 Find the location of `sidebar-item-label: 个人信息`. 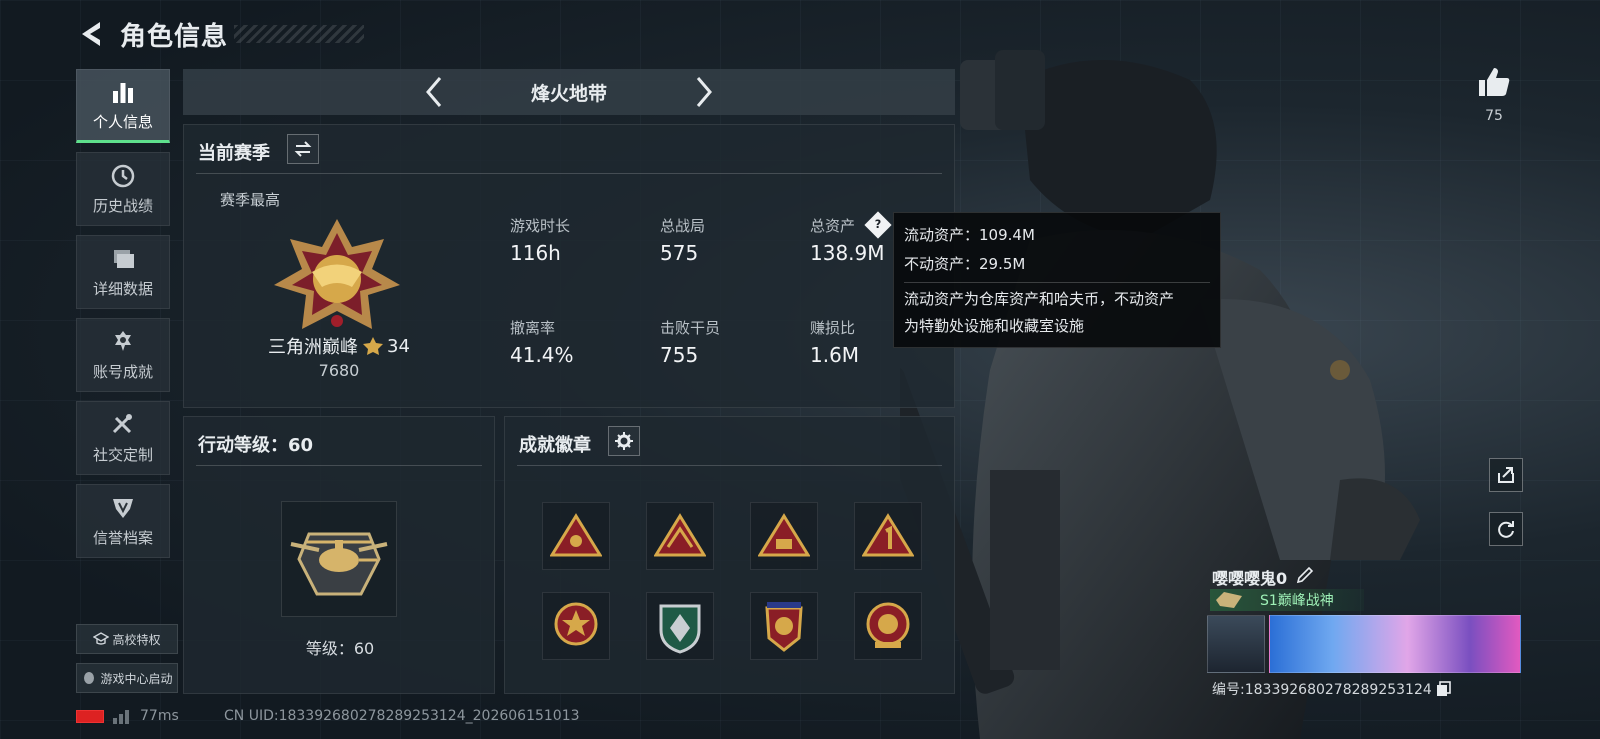

sidebar-item-label: 个人信息 is located at coordinates (122, 121).